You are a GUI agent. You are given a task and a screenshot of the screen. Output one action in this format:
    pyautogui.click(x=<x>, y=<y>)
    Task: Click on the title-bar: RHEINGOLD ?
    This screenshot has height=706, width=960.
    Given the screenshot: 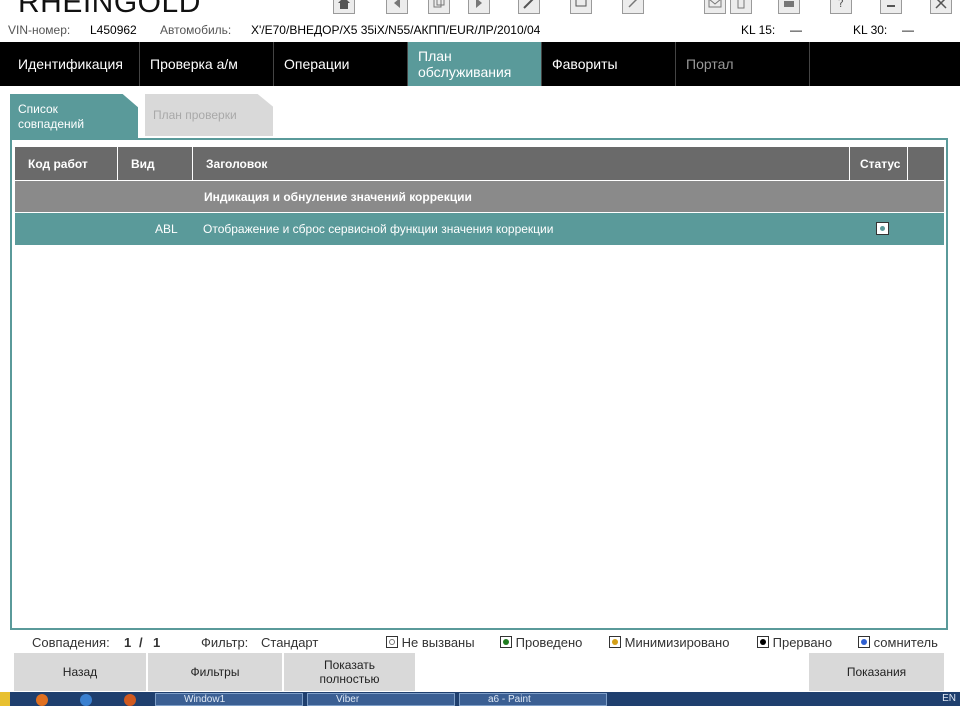 What is the action you would take?
    pyautogui.click(x=480, y=10)
    